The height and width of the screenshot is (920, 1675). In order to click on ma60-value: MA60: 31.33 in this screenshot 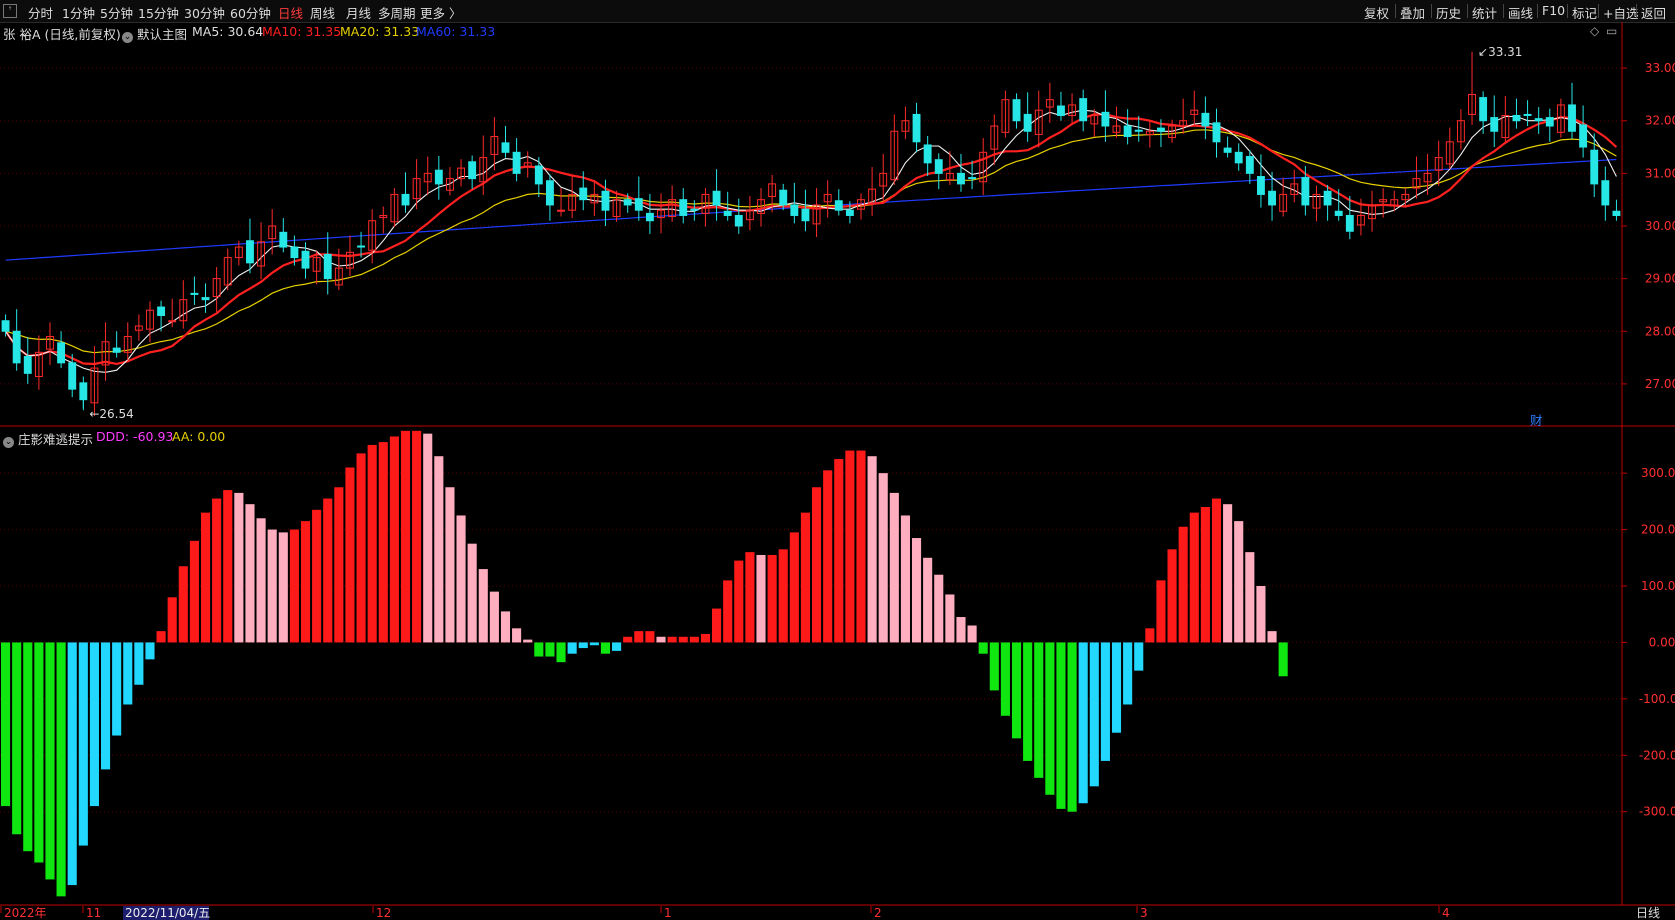, I will do `click(456, 31)`.